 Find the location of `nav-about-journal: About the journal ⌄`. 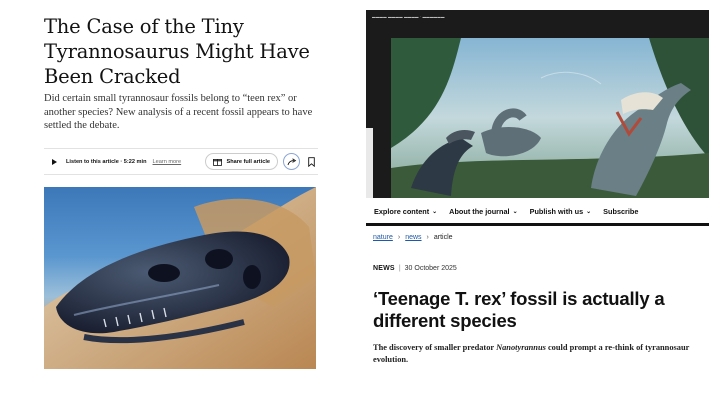

nav-about-journal: About the journal ⌄ is located at coordinates (483, 211).